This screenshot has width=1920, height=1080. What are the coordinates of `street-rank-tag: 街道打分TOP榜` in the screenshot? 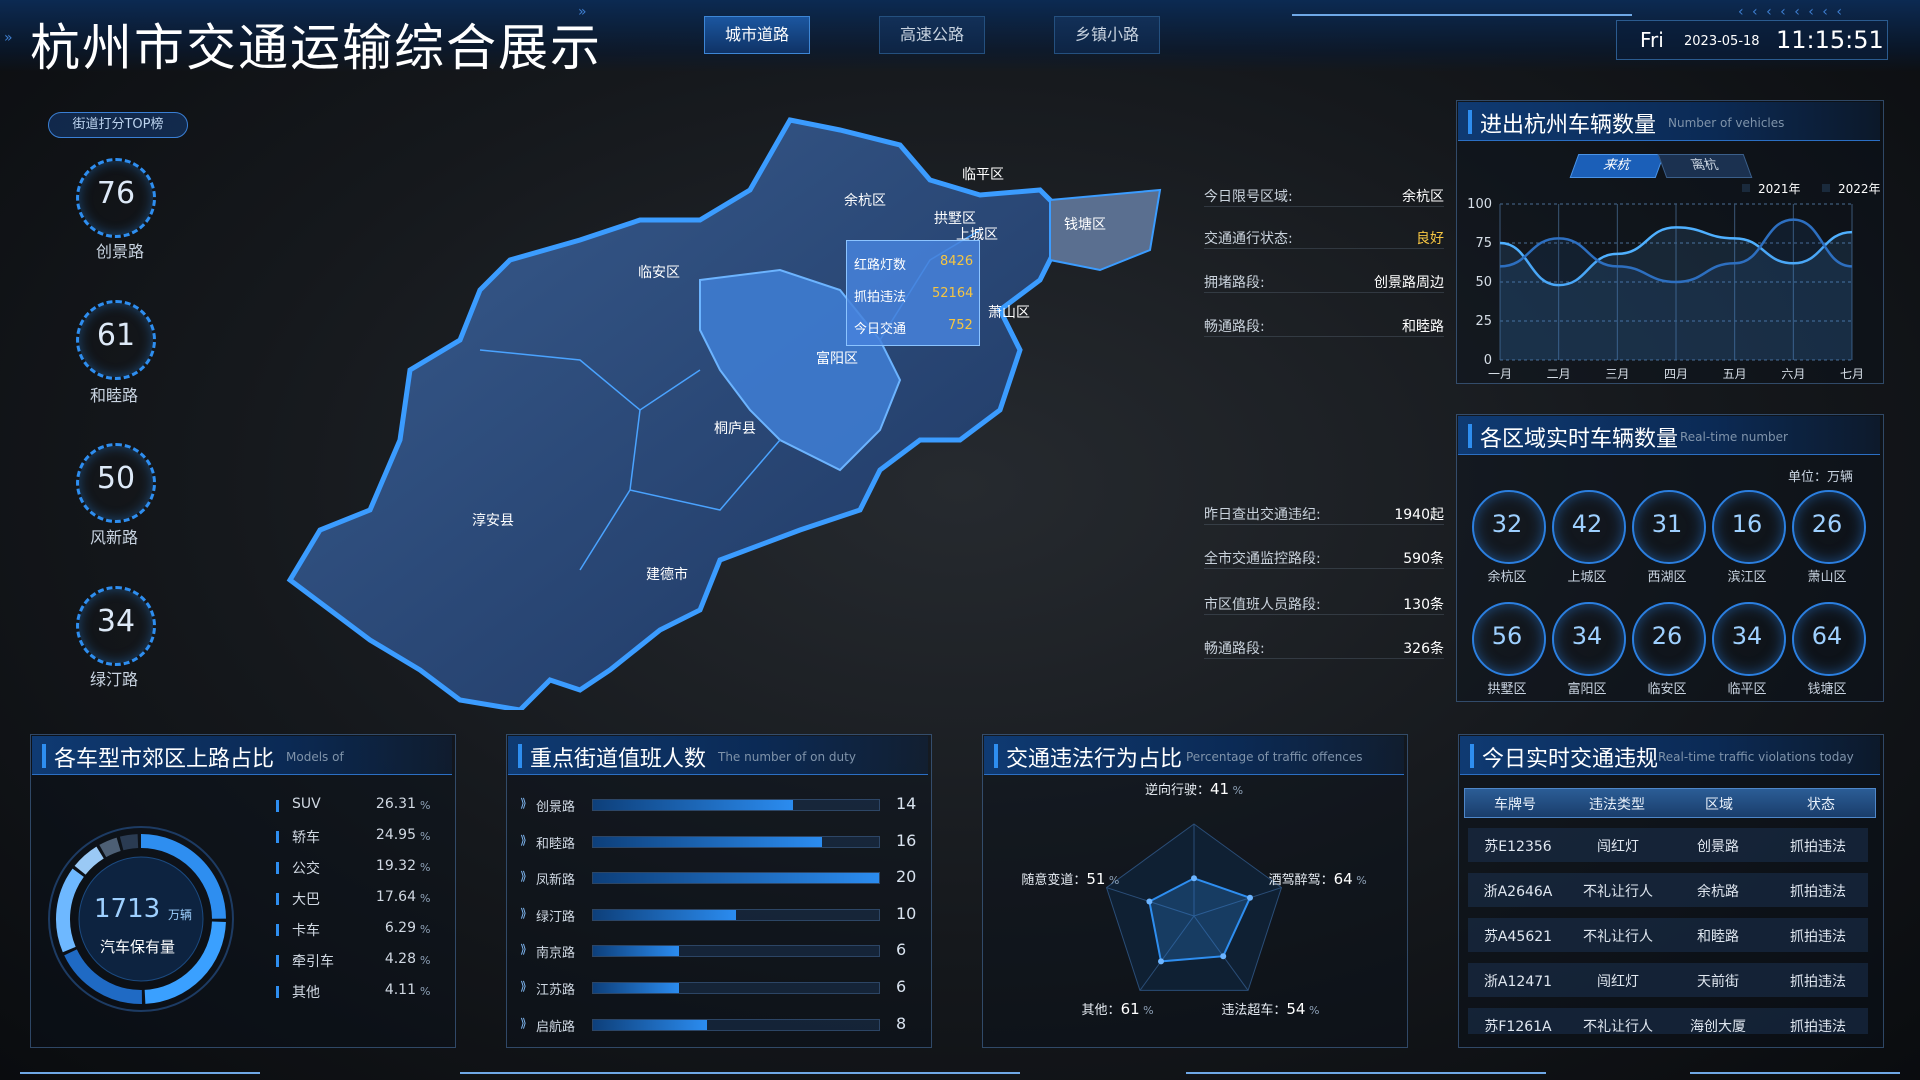 It's located at (118, 125).